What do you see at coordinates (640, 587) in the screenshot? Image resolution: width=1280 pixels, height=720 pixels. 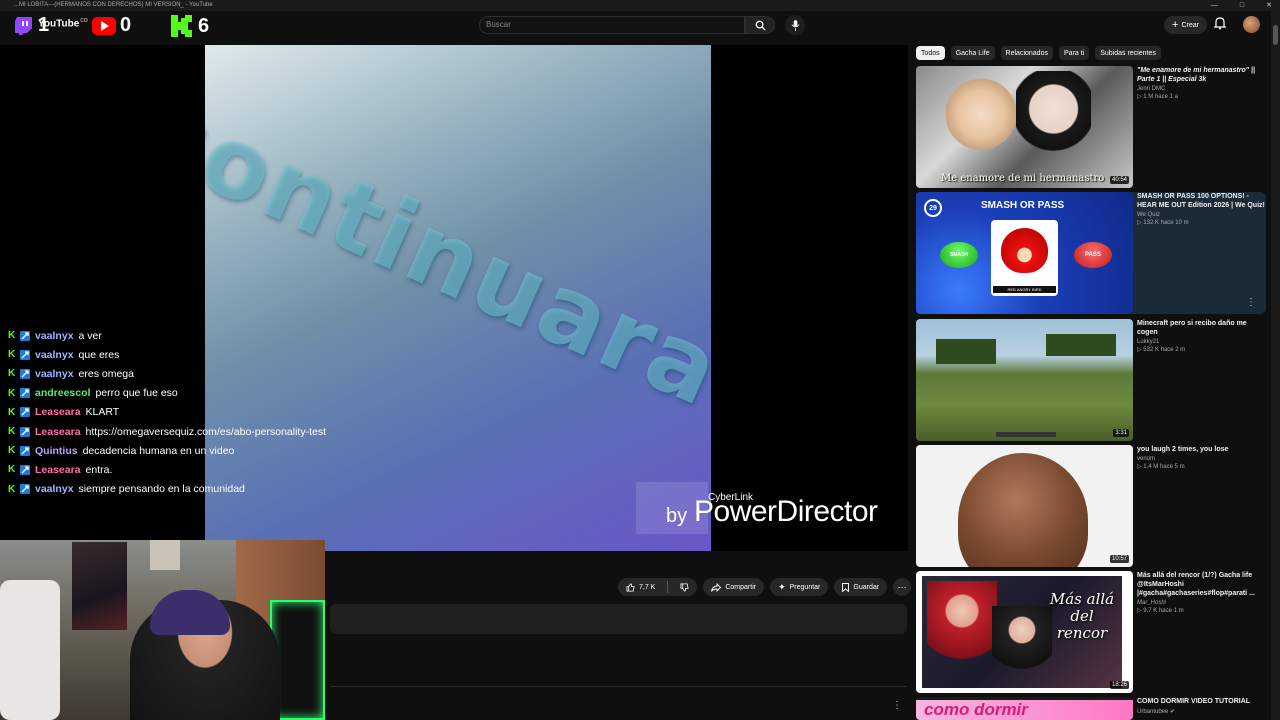 I see `like-button: 7,7 K` at bounding box center [640, 587].